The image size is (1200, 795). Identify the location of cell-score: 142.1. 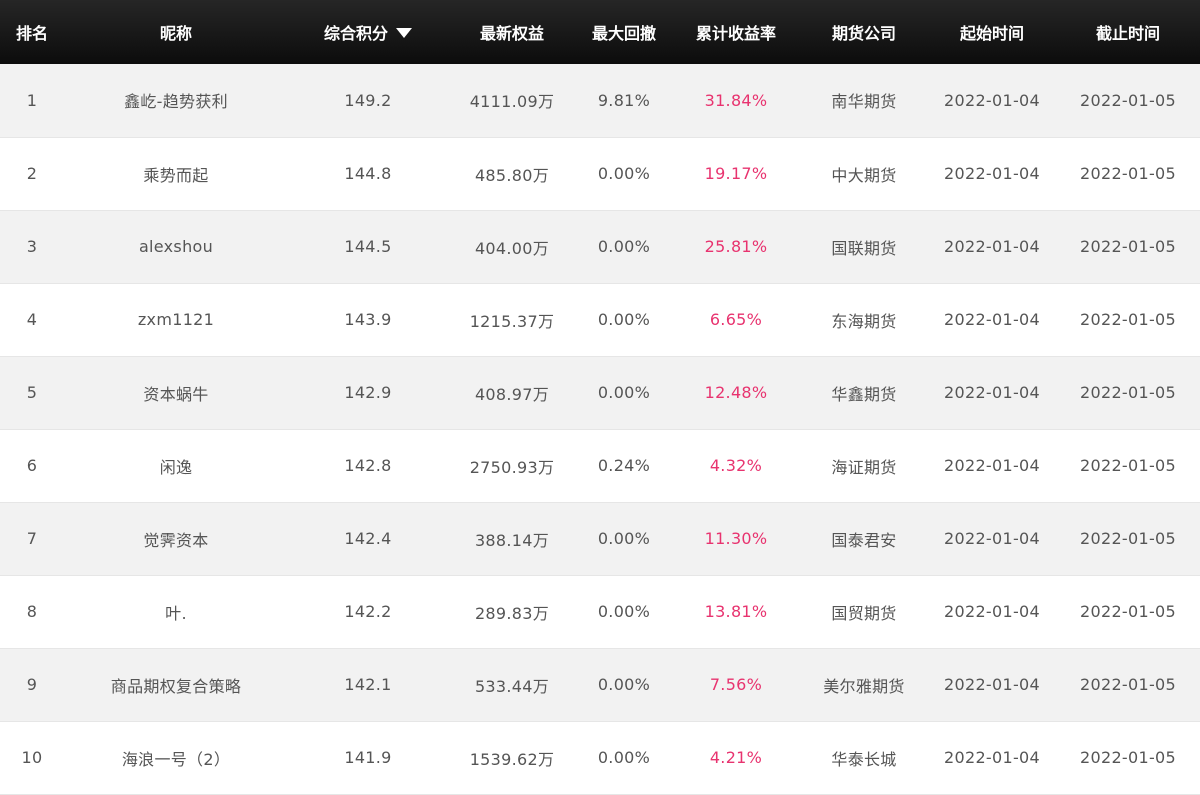
(368, 684).